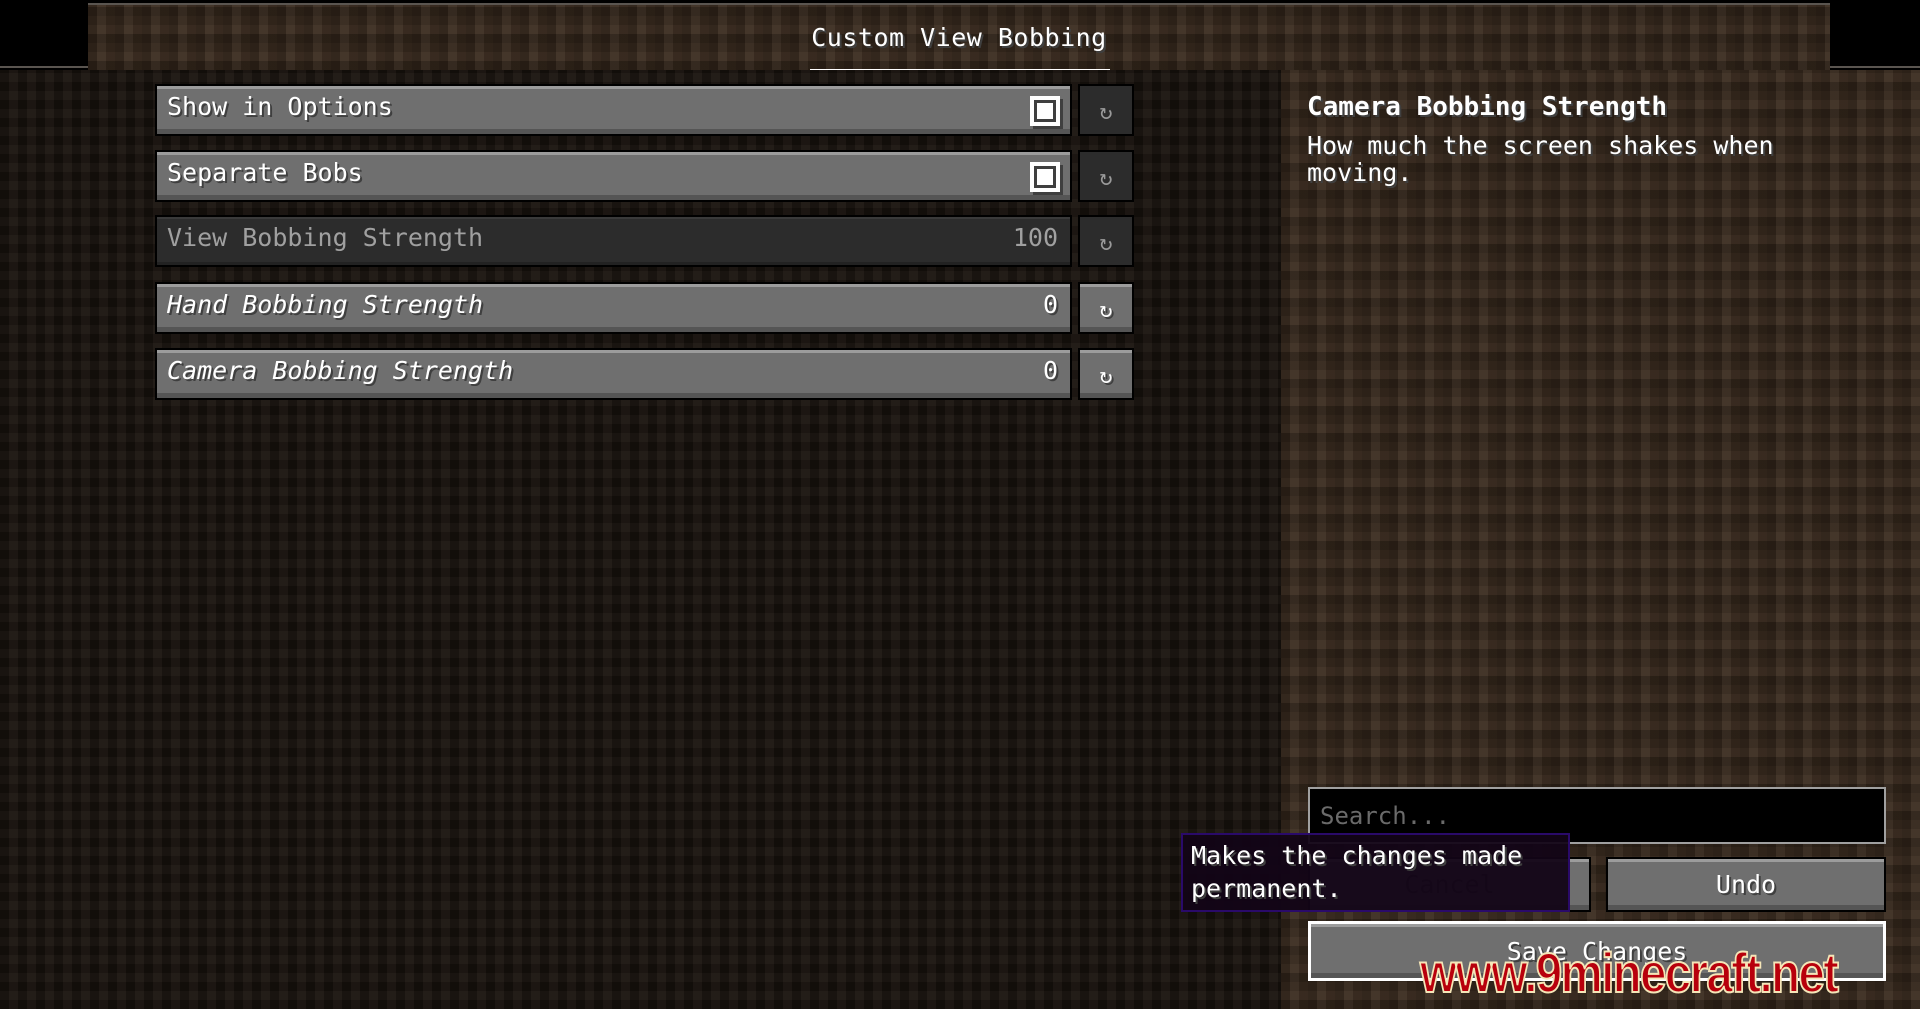 The image size is (1920, 1009). I want to click on option-row-show-in-options: Show in Options ↻, so click(645, 111).